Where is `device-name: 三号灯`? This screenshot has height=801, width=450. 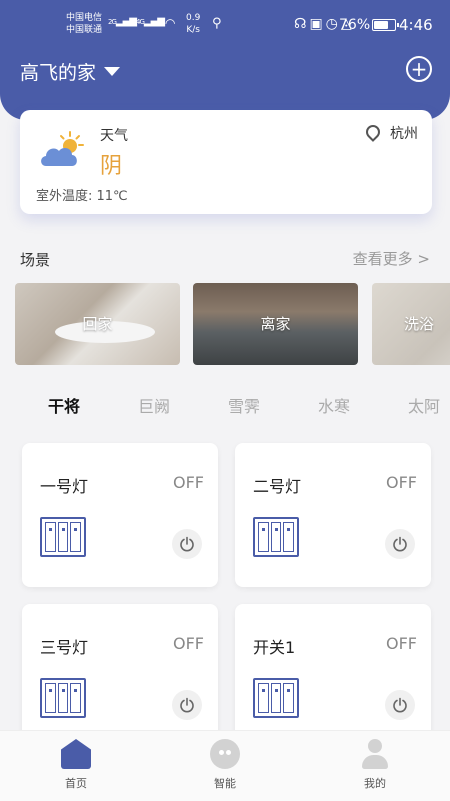 device-name: 三号灯 is located at coordinates (64, 647).